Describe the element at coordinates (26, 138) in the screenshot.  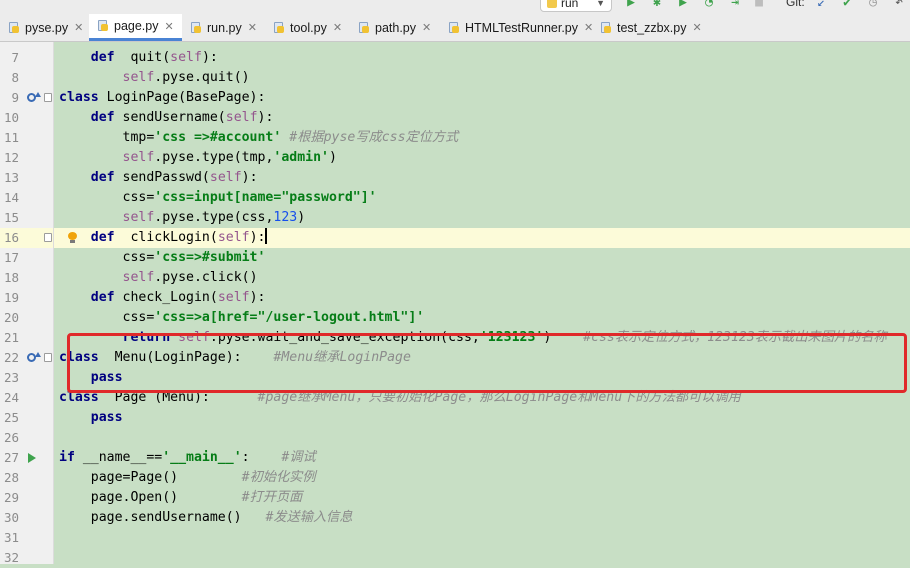
I see `gutter-cell: 11` at that location.